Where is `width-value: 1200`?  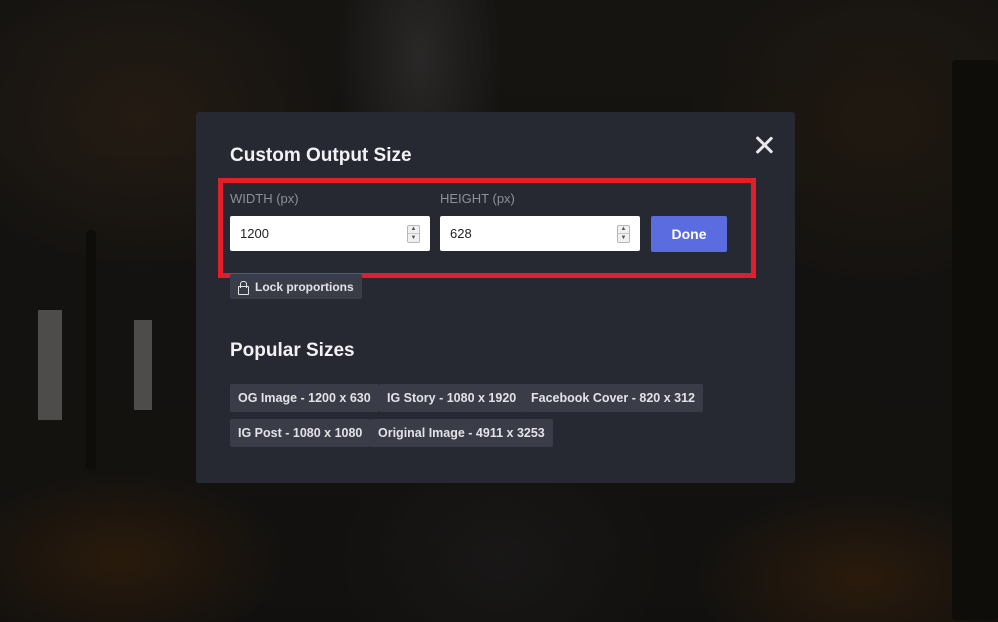 width-value: 1200 is located at coordinates (254, 233).